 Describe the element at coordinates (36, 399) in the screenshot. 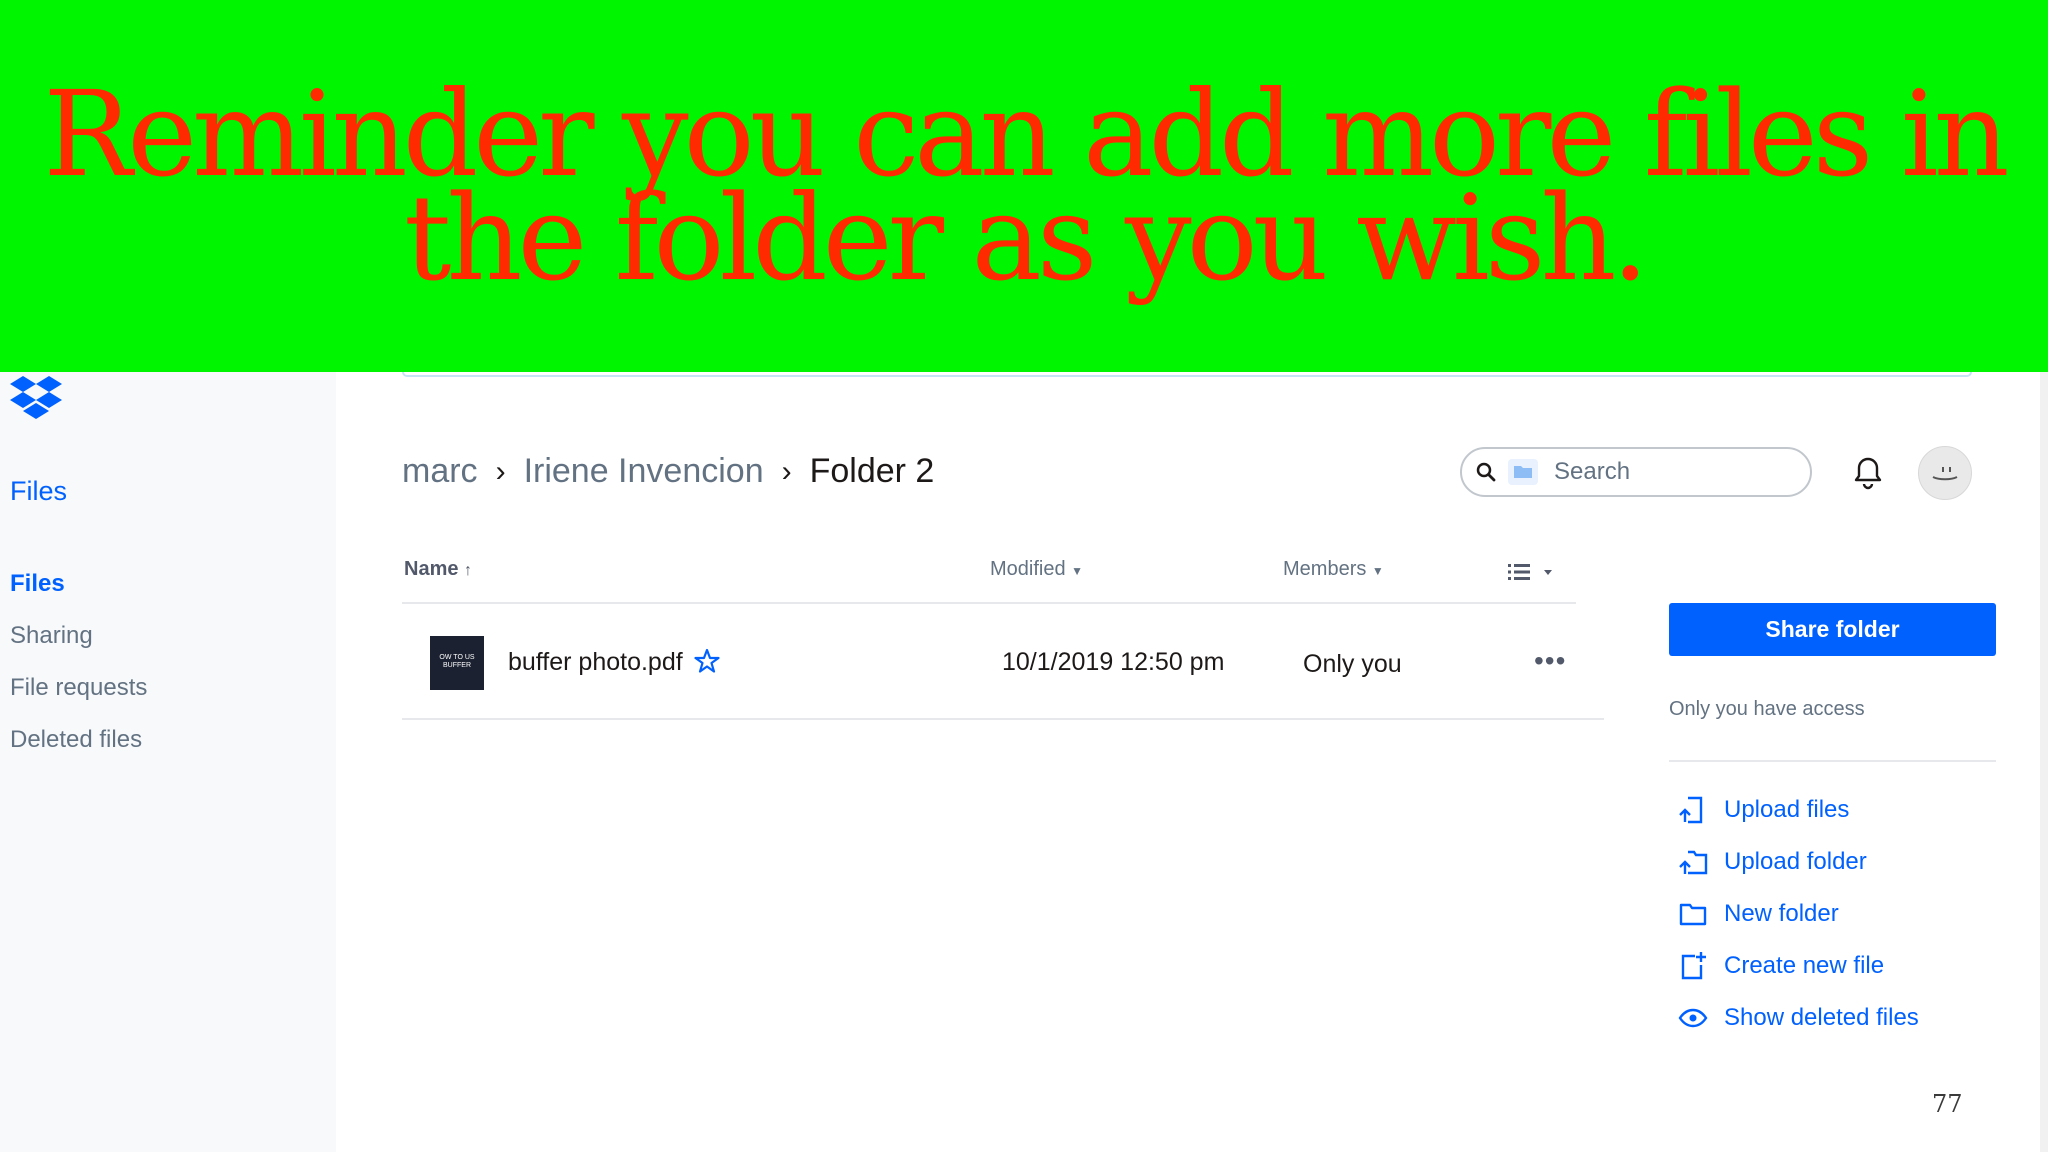

I see `dropbox-logo-icon` at that location.